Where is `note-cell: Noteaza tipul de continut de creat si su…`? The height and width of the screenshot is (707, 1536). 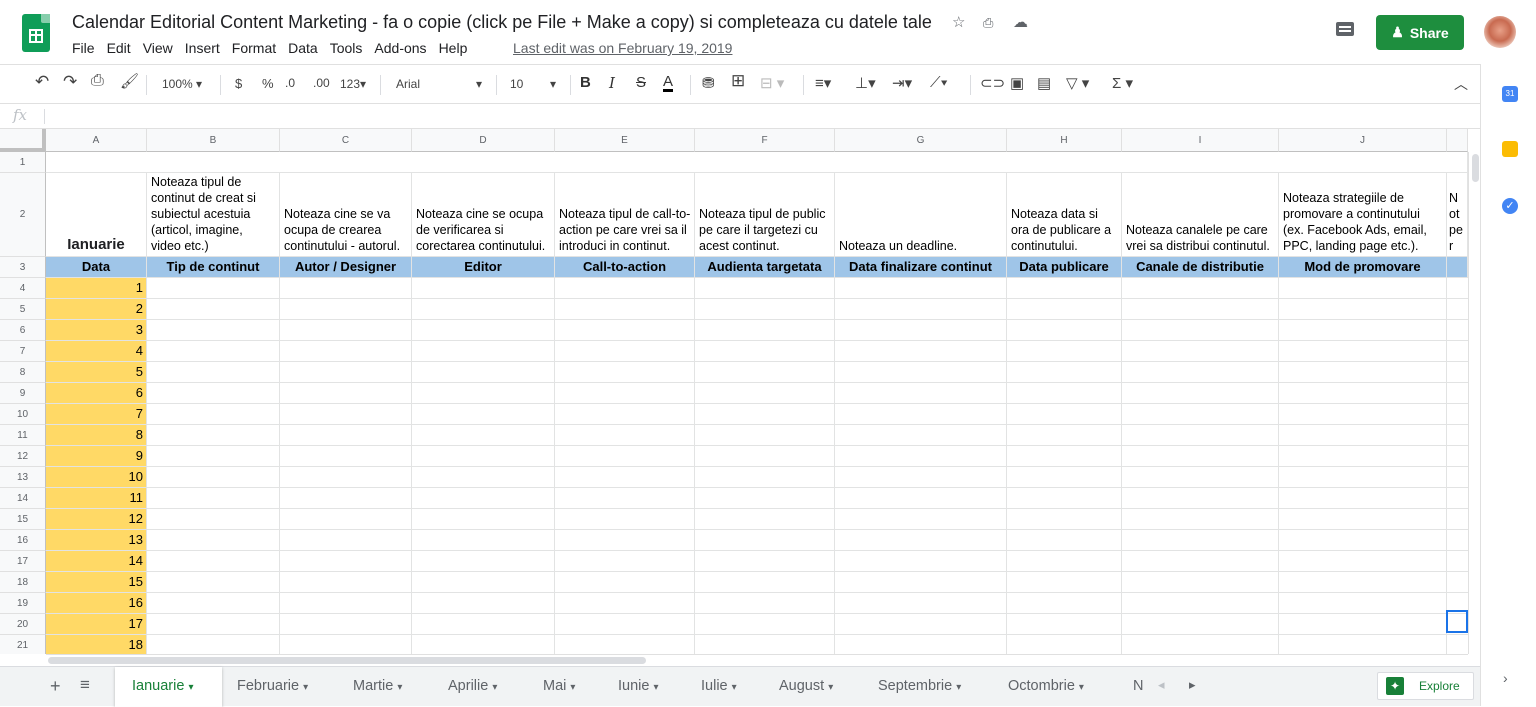 note-cell: Noteaza tipul de continut de creat si su… is located at coordinates (213, 215).